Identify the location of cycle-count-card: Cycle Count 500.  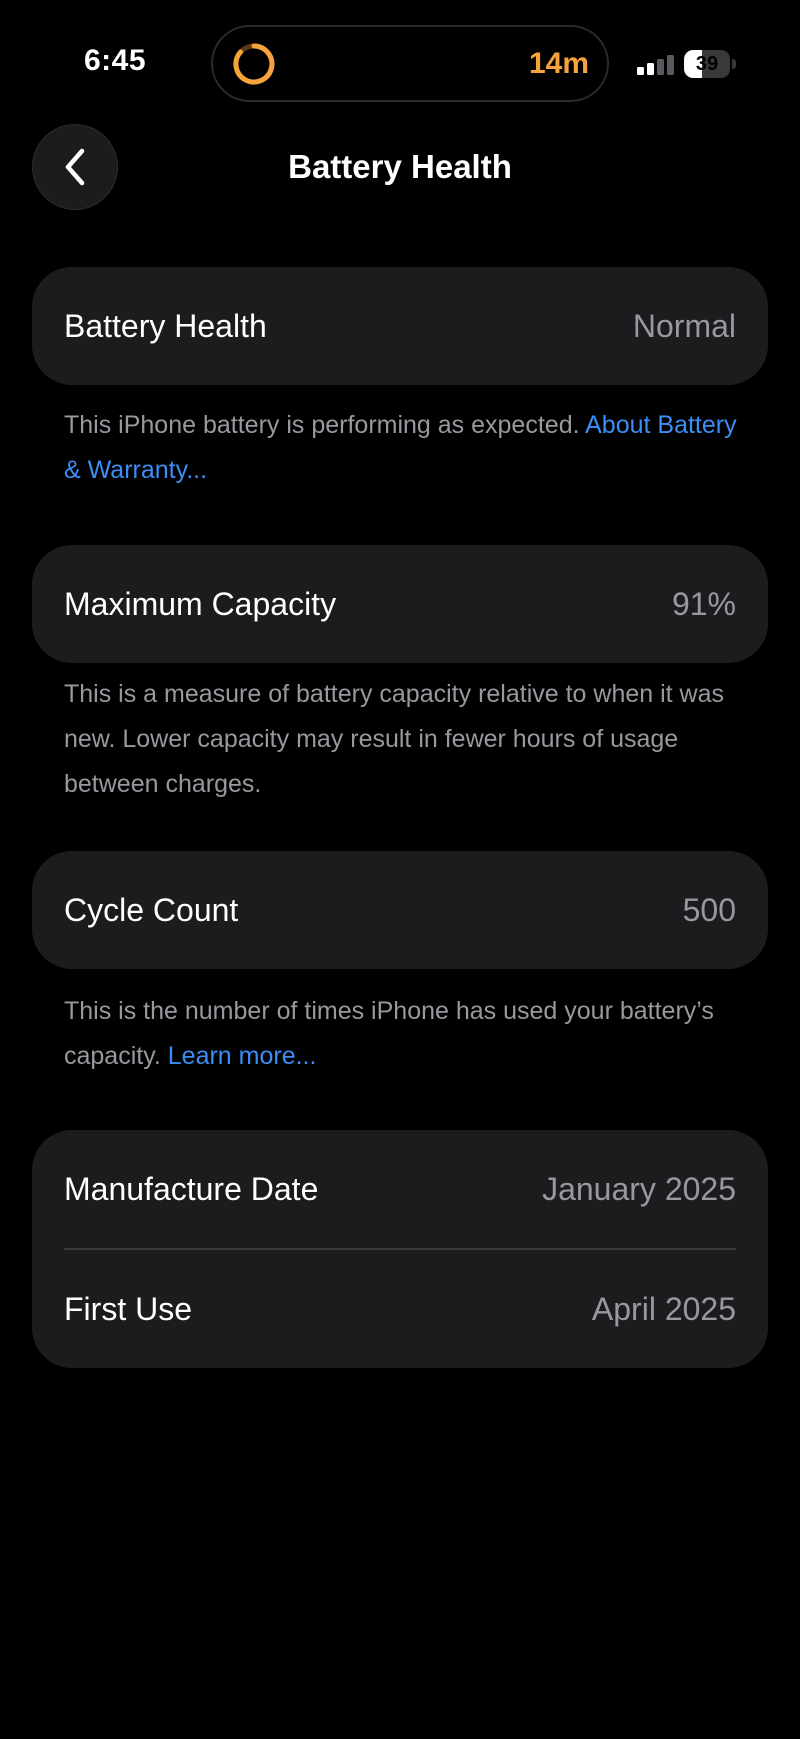
(400, 910).